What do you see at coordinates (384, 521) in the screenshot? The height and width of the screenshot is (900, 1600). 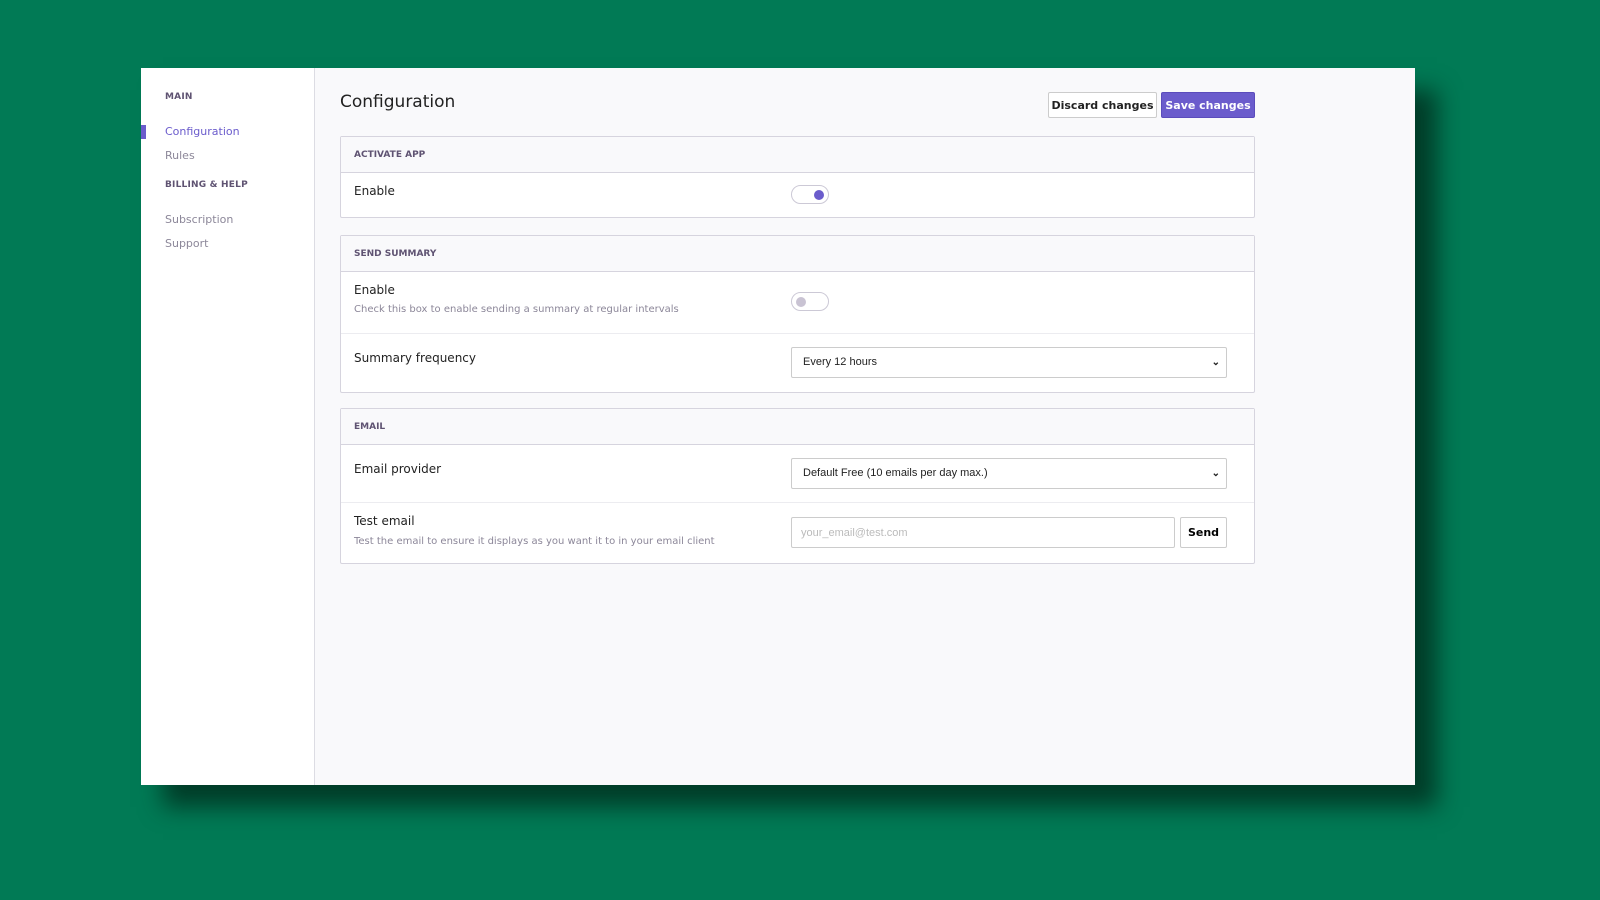 I see `test-email-label: Test email` at bounding box center [384, 521].